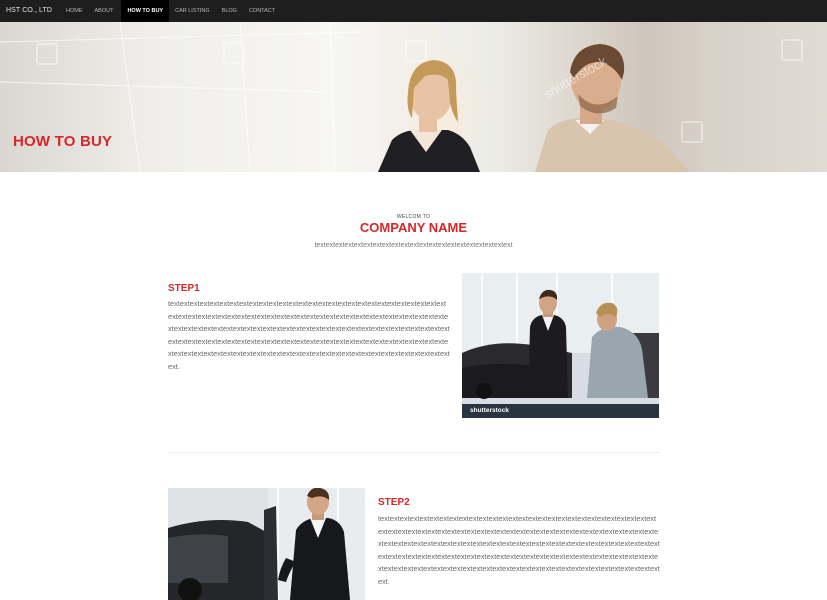 This screenshot has height=600, width=827. Describe the element at coordinates (145, 11) in the screenshot. I see `nav-how-to-buy: HOW TO BUY` at that location.